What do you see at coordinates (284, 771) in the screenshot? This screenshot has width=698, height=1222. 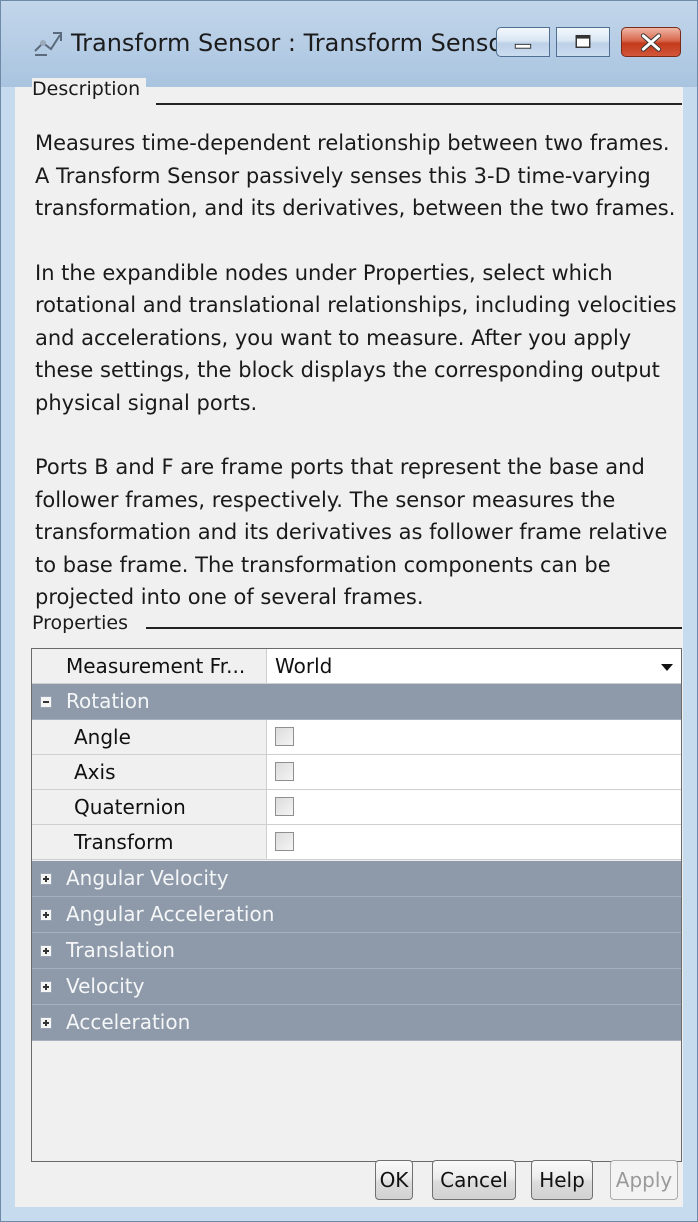 I see `axis-checkbox` at bounding box center [284, 771].